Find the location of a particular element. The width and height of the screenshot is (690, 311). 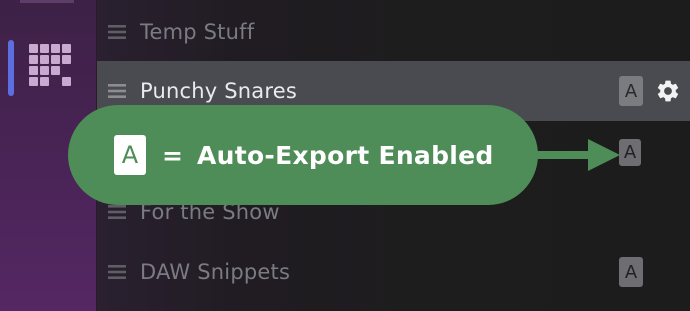

rail-top-strip is located at coordinates (47, 1).